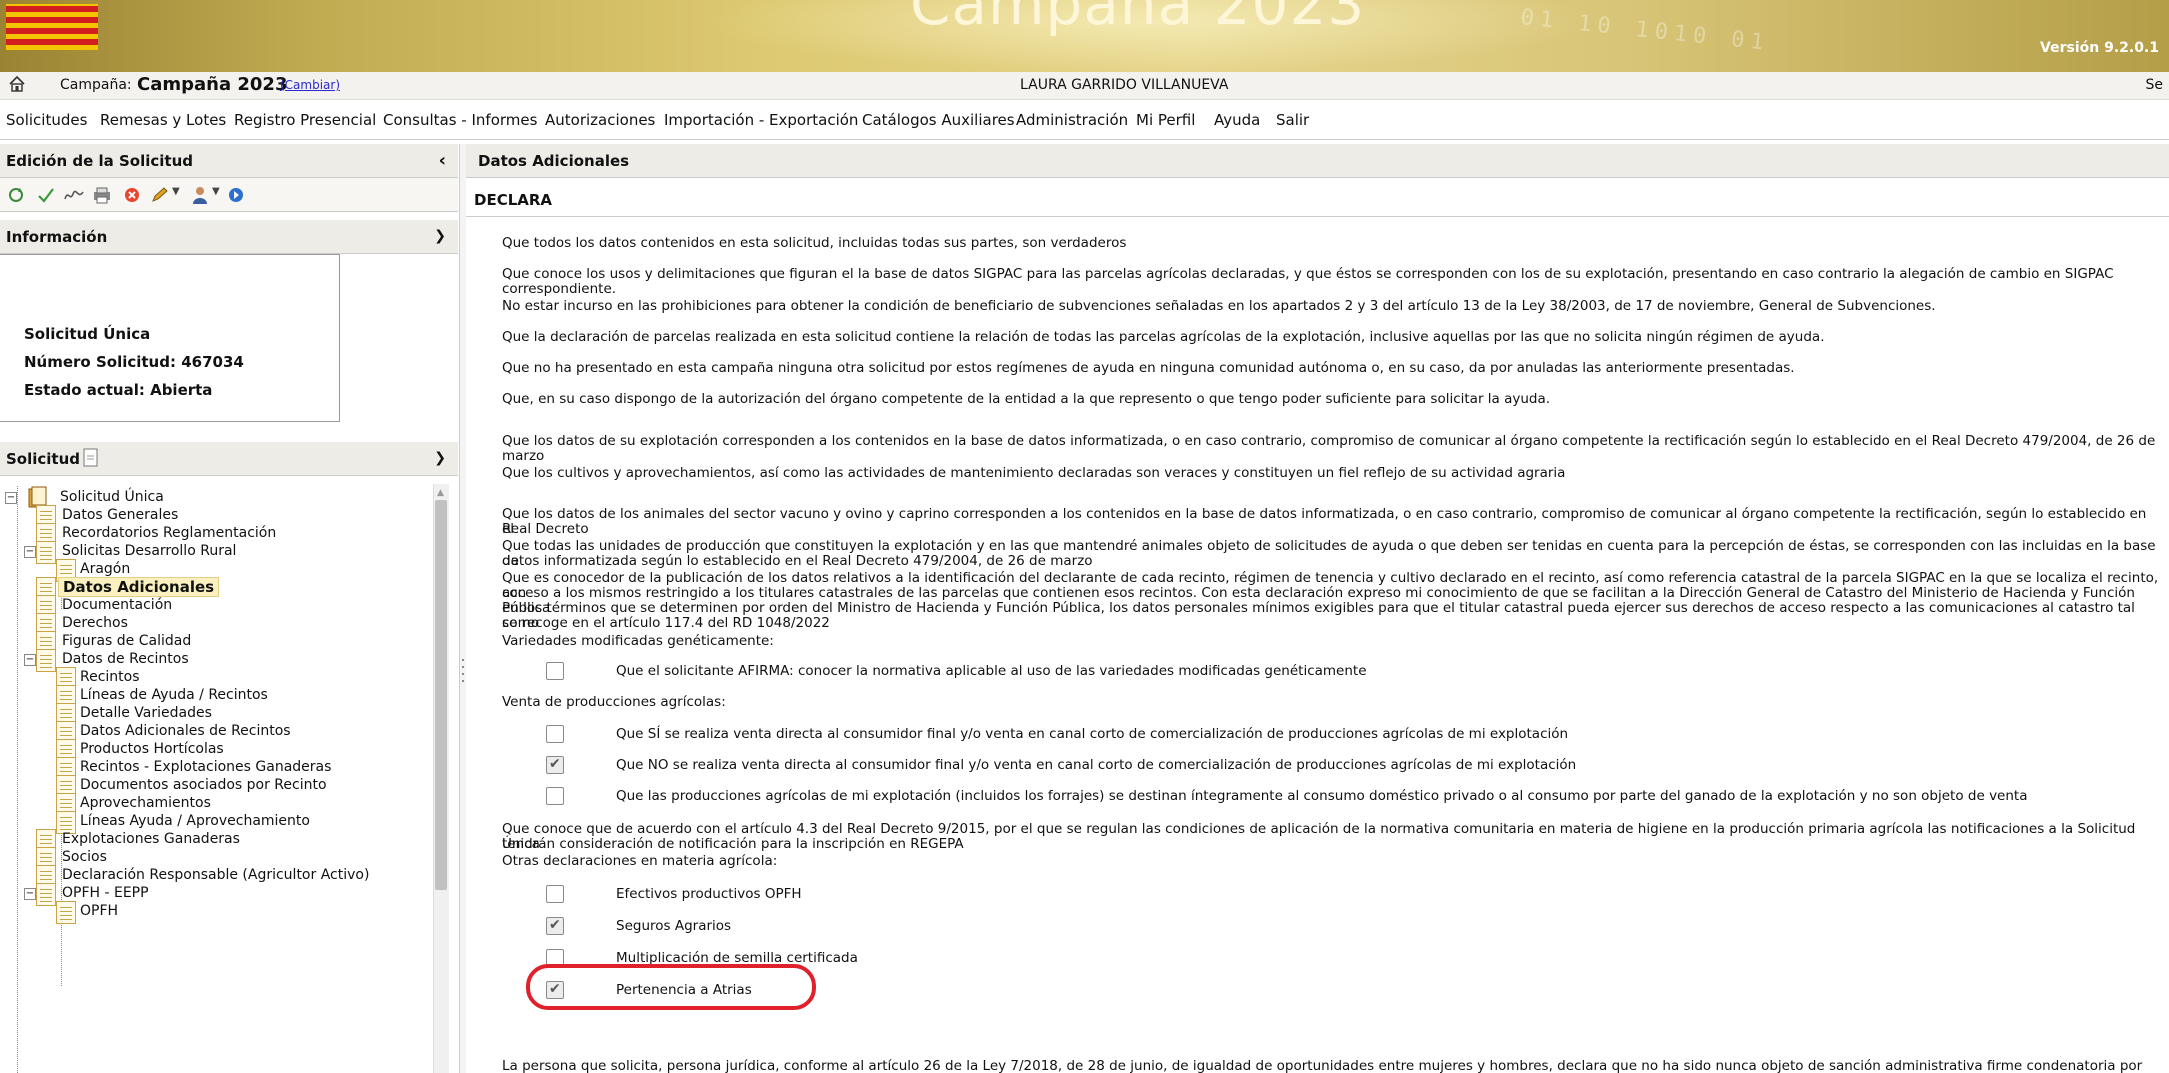 This screenshot has height=1073, width=2169. Describe the element at coordinates (96, 85) in the screenshot. I see `campaign-label: Campaña:` at that location.